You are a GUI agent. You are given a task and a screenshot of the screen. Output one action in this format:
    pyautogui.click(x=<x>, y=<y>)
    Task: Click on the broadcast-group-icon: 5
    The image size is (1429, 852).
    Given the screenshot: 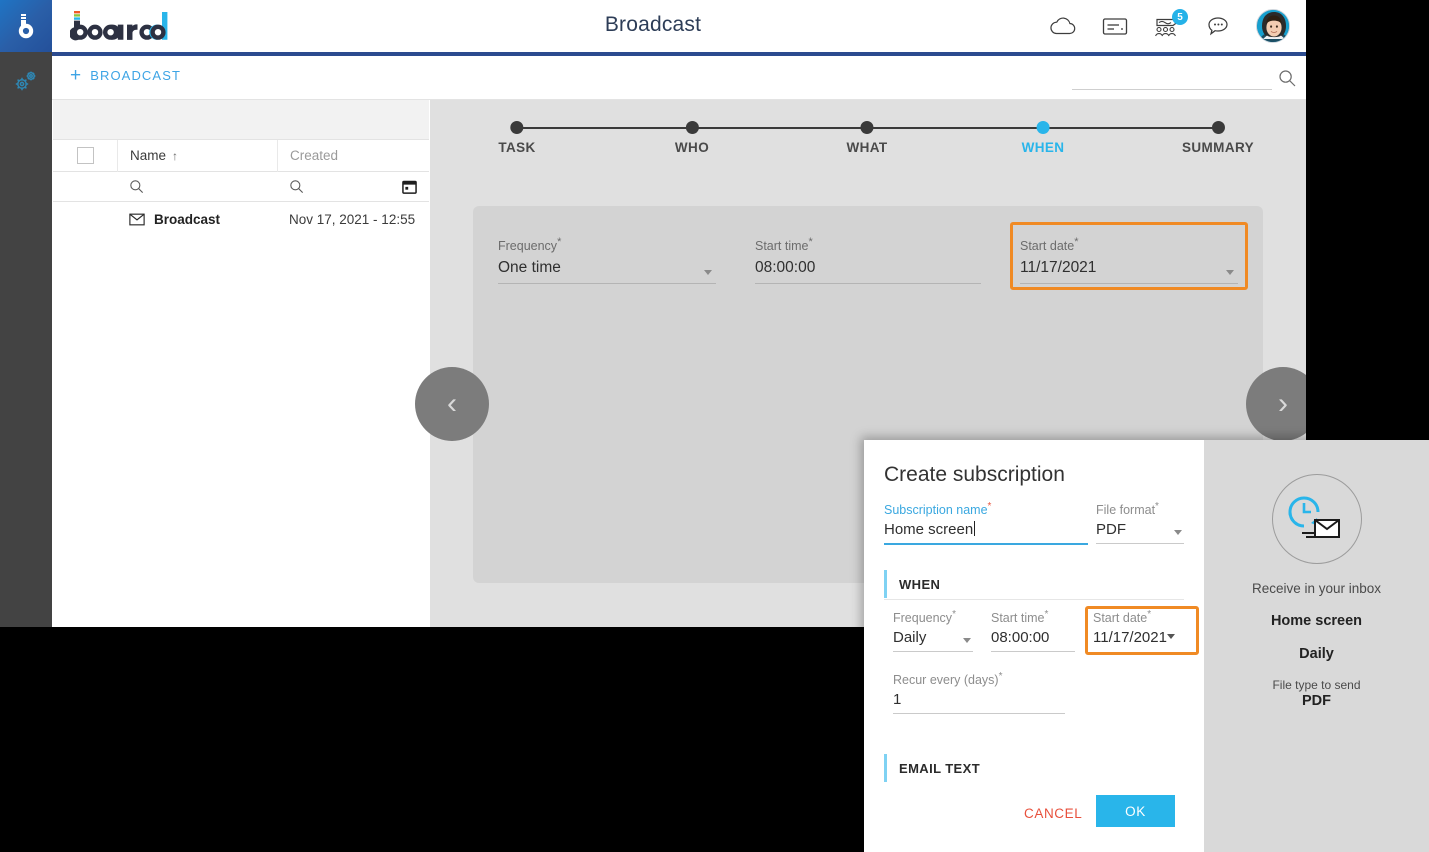 What is the action you would take?
    pyautogui.click(x=1170, y=25)
    